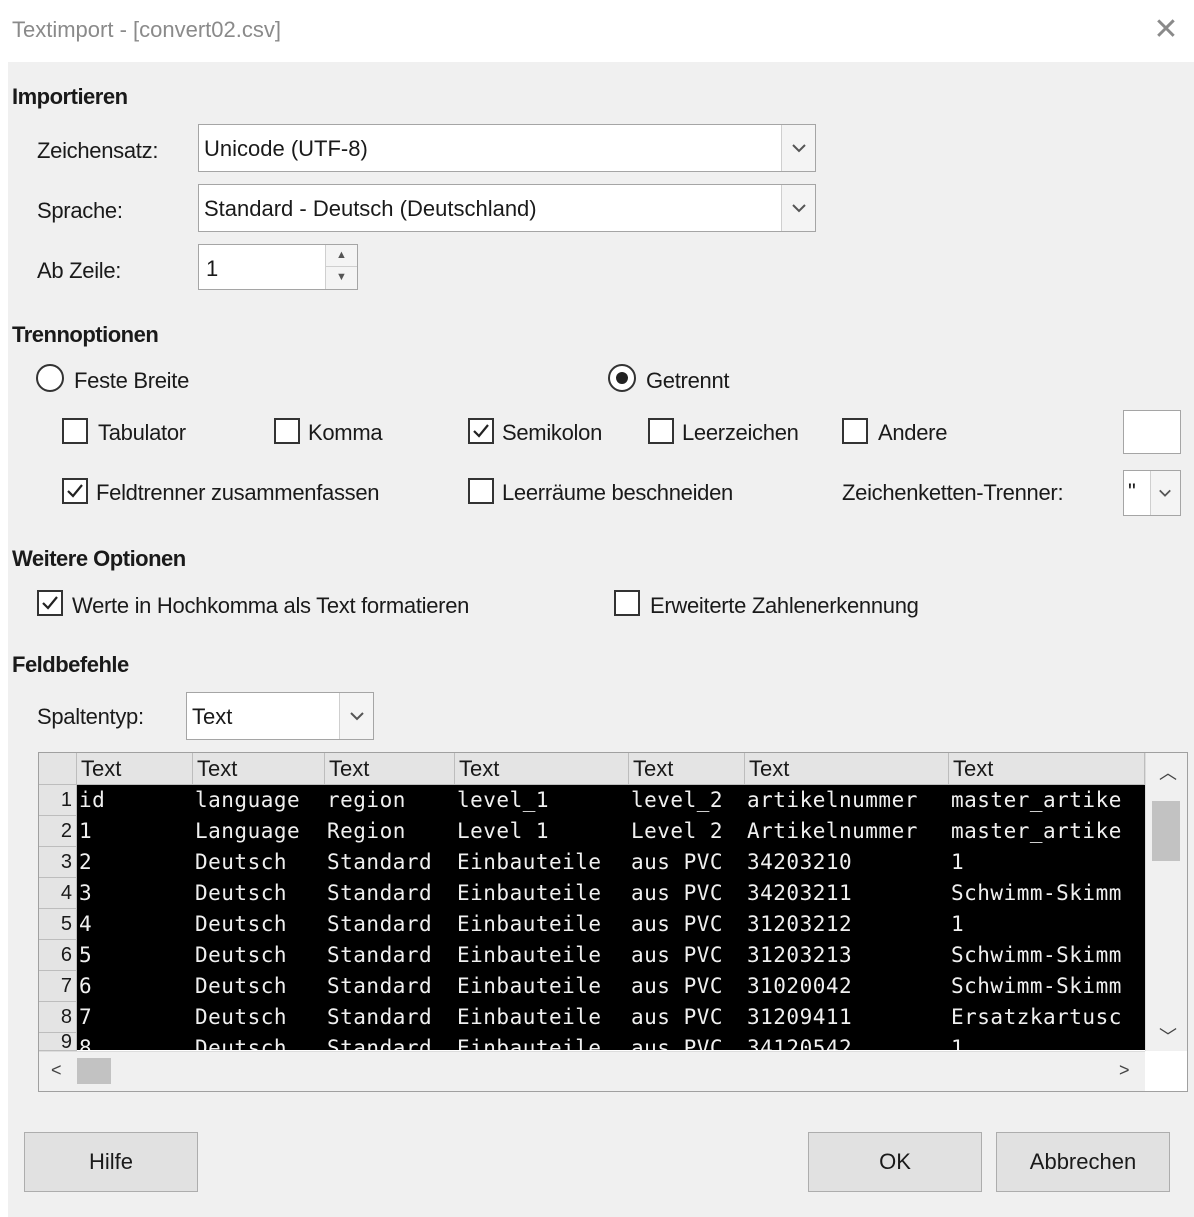  What do you see at coordinates (135, 893) in the screenshot?
I see `table-cell: 3` at bounding box center [135, 893].